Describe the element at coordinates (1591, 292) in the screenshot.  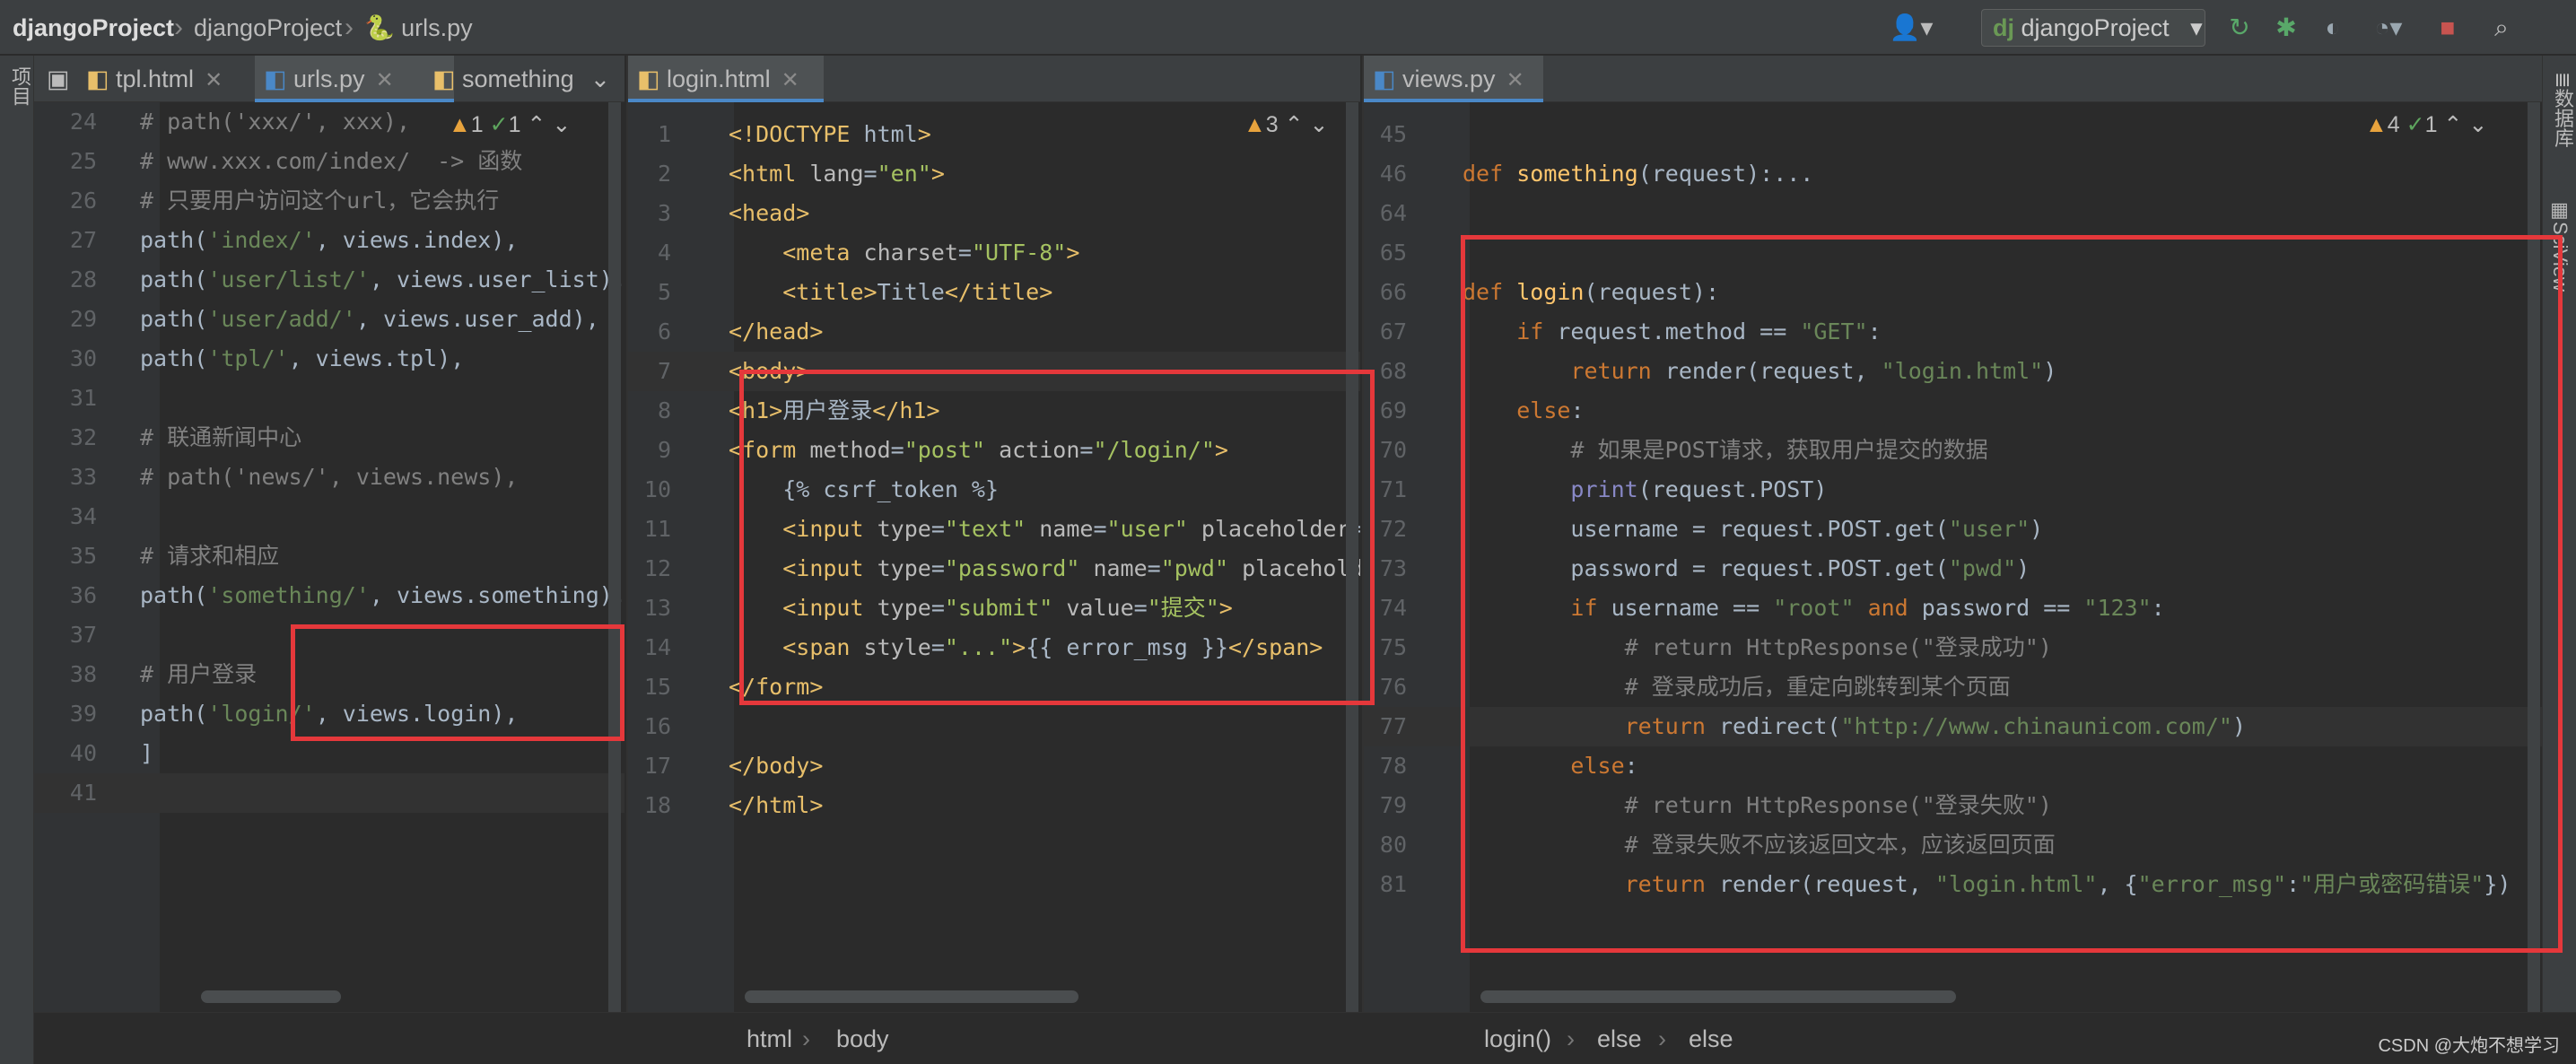
I see `code-line: def login(request):` at that location.